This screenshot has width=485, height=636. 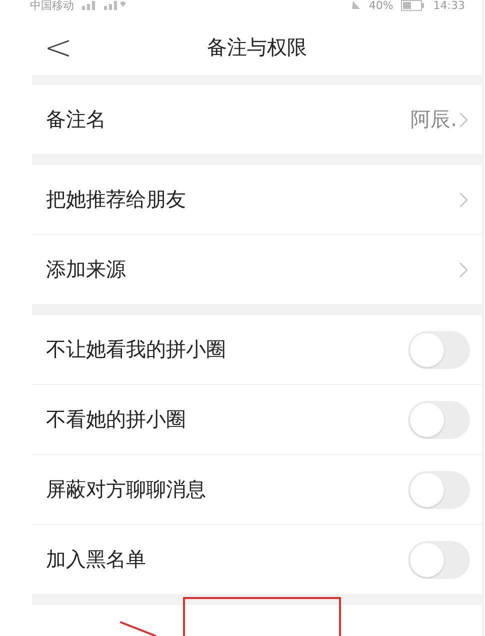 I want to click on setting-label: 屏蔽对方聊聊消息, so click(x=126, y=489).